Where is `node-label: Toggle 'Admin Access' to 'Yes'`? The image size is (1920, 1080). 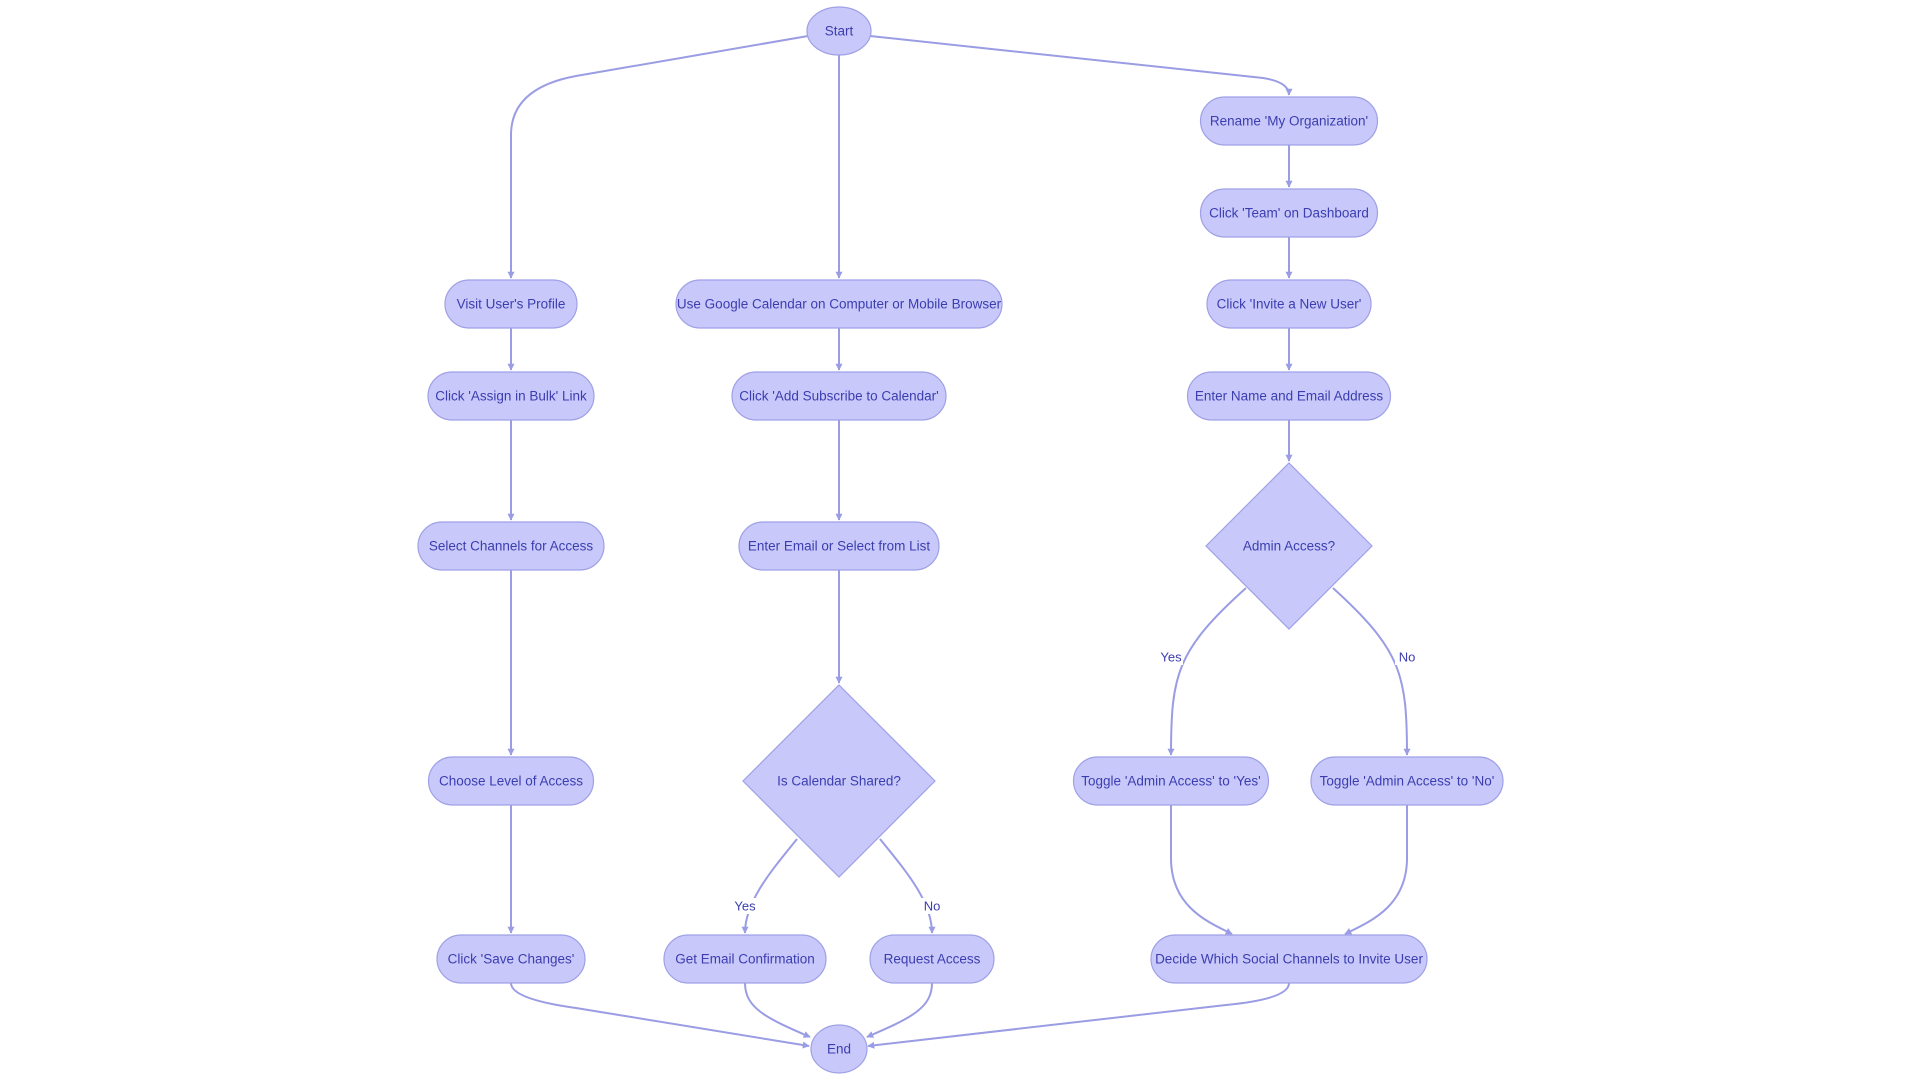 node-label: Toggle 'Admin Access' to 'Yes' is located at coordinates (1170, 781).